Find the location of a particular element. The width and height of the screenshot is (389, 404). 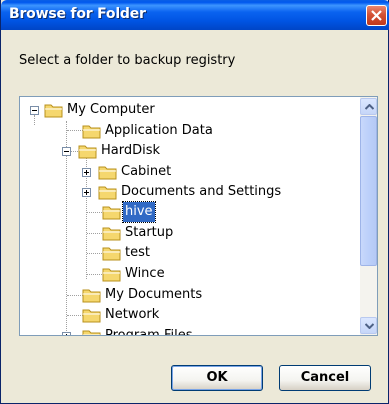

scroll-down-button is located at coordinates (368, 325).